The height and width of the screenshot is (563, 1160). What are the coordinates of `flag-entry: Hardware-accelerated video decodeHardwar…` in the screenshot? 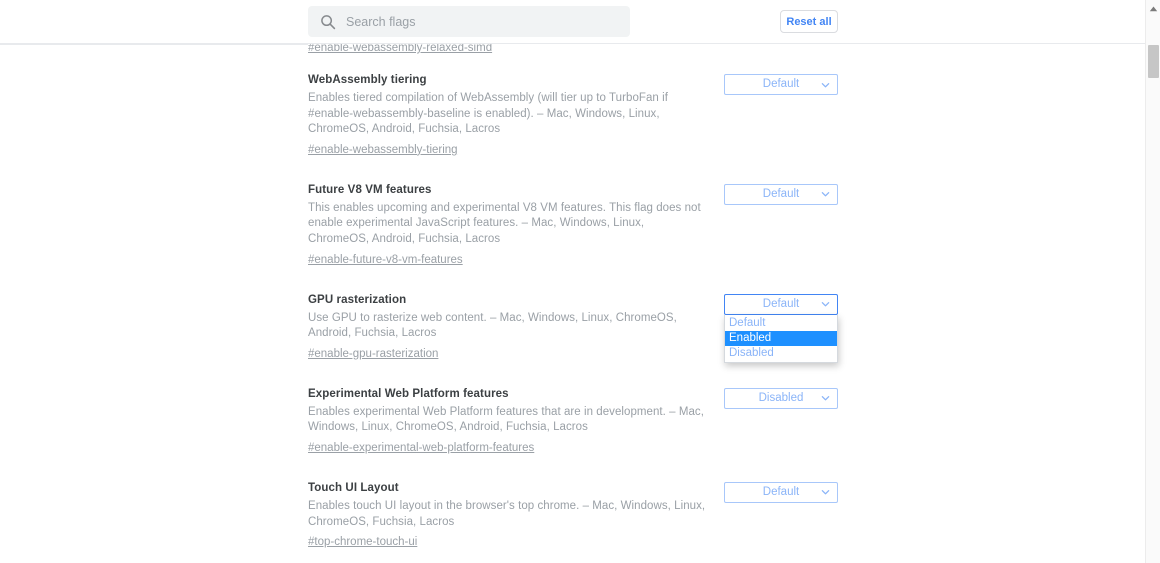 It's located at (573, 560).